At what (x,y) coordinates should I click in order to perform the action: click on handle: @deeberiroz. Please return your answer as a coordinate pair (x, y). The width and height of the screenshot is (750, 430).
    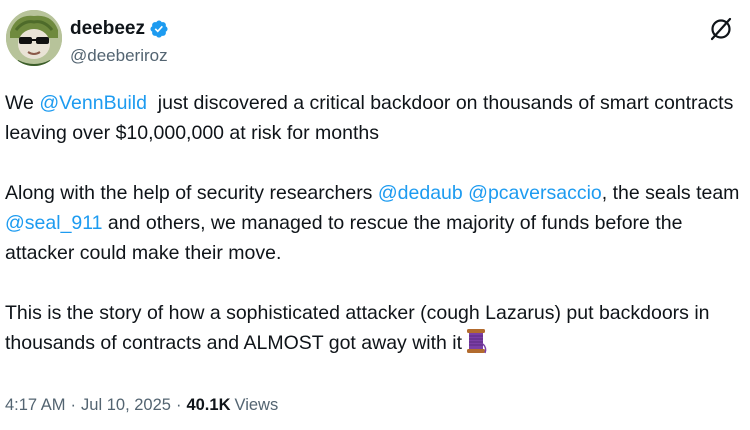
    Looking at the image, I should click on (119, 56).